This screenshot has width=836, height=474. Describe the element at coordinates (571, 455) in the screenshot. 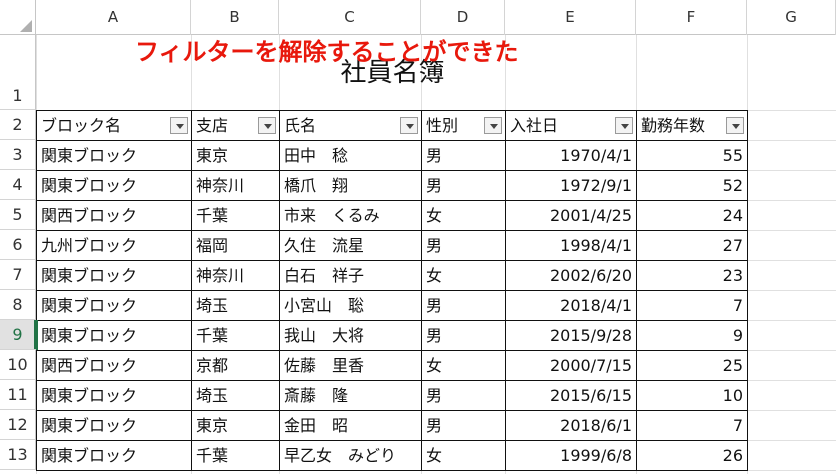

I see `table-cell: 1999/6/8` at that location.